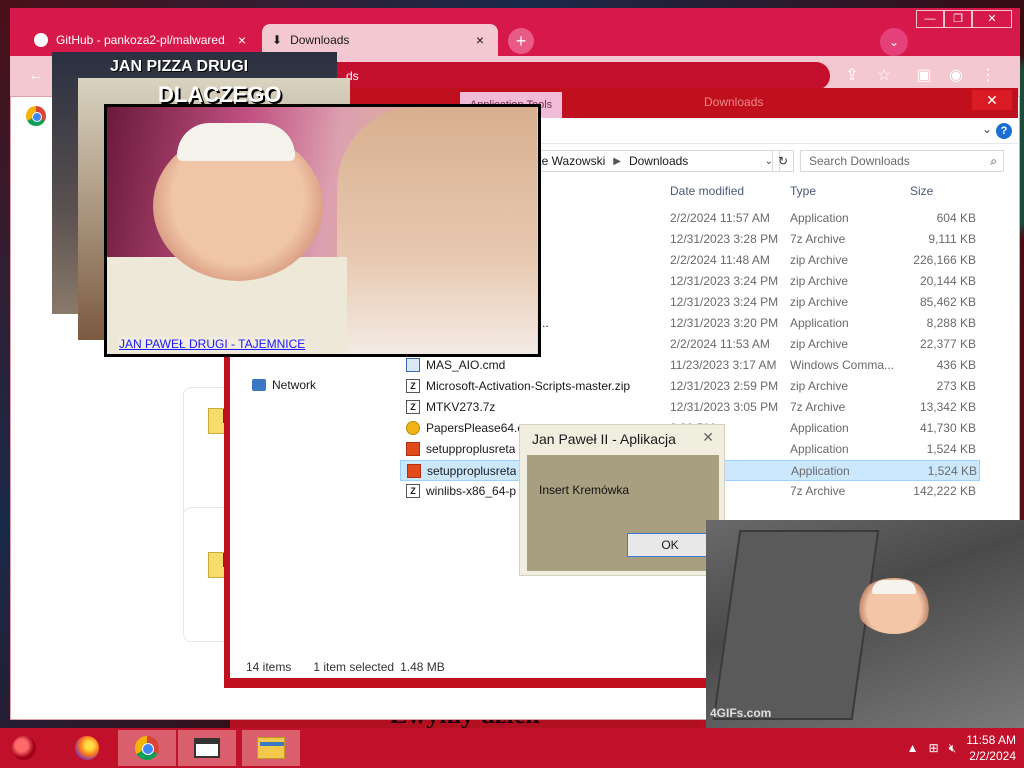 This screenshot has height=768, width=1024. Describe the element at coordinates (947, 281) in the screenshot. I see `file-size: 20,144 KB` at that location.